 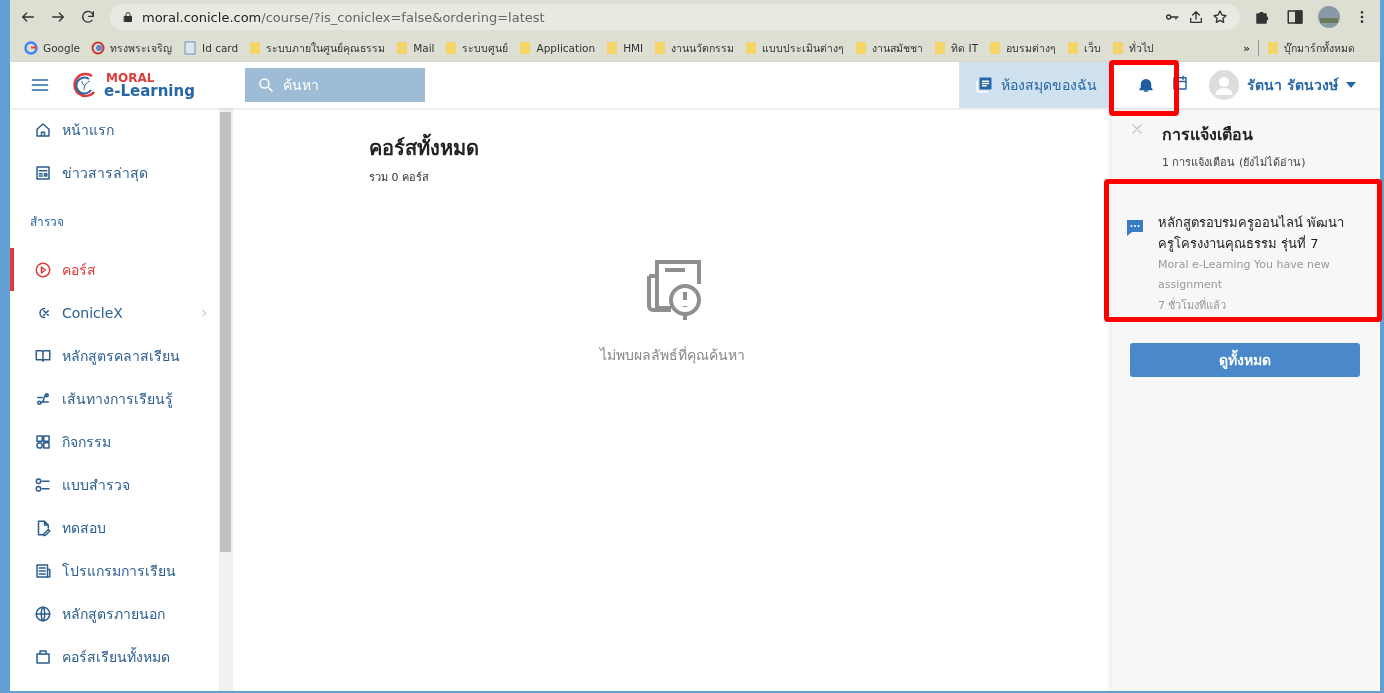 What do you see at coordinates (477, 48) in the screenshot?
I see `bookmark: ระบบศูนย์` at bounding box center [477, 48].